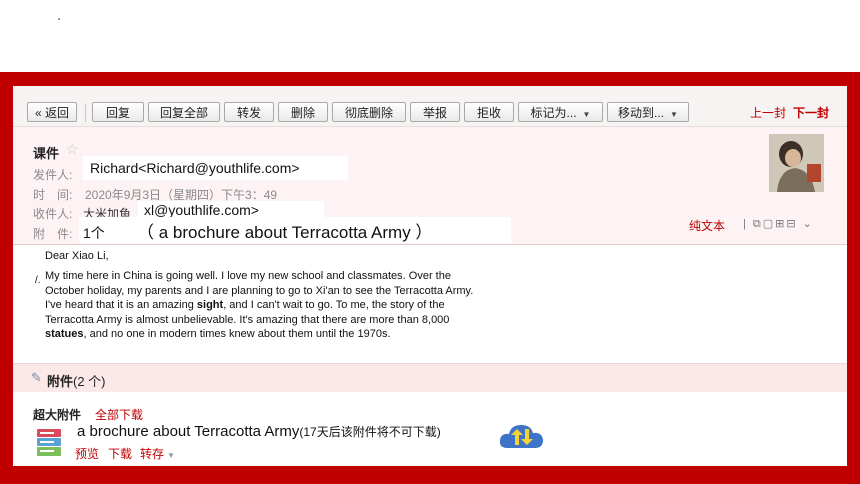  I want to click on file-name-text: a brochure about Terracotta Army, so click(188, 431).